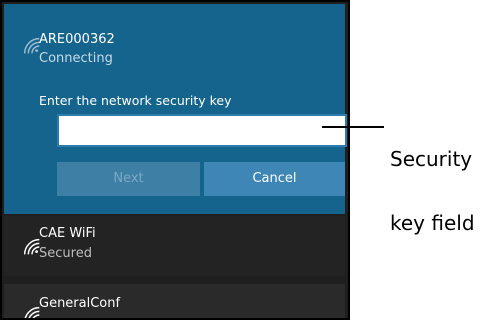 This screenshot has height=320, width=491. I want to click on next-button: Next, so click(128, 179).